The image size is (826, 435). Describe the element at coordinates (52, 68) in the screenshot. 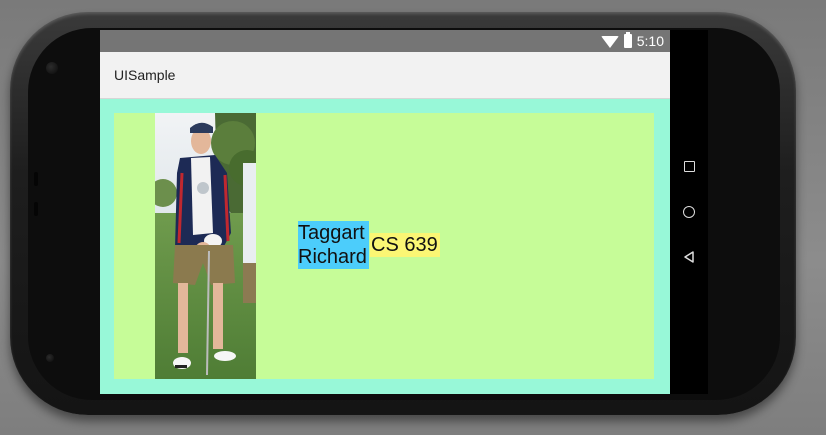

I see `front-camera-icon` at that location.